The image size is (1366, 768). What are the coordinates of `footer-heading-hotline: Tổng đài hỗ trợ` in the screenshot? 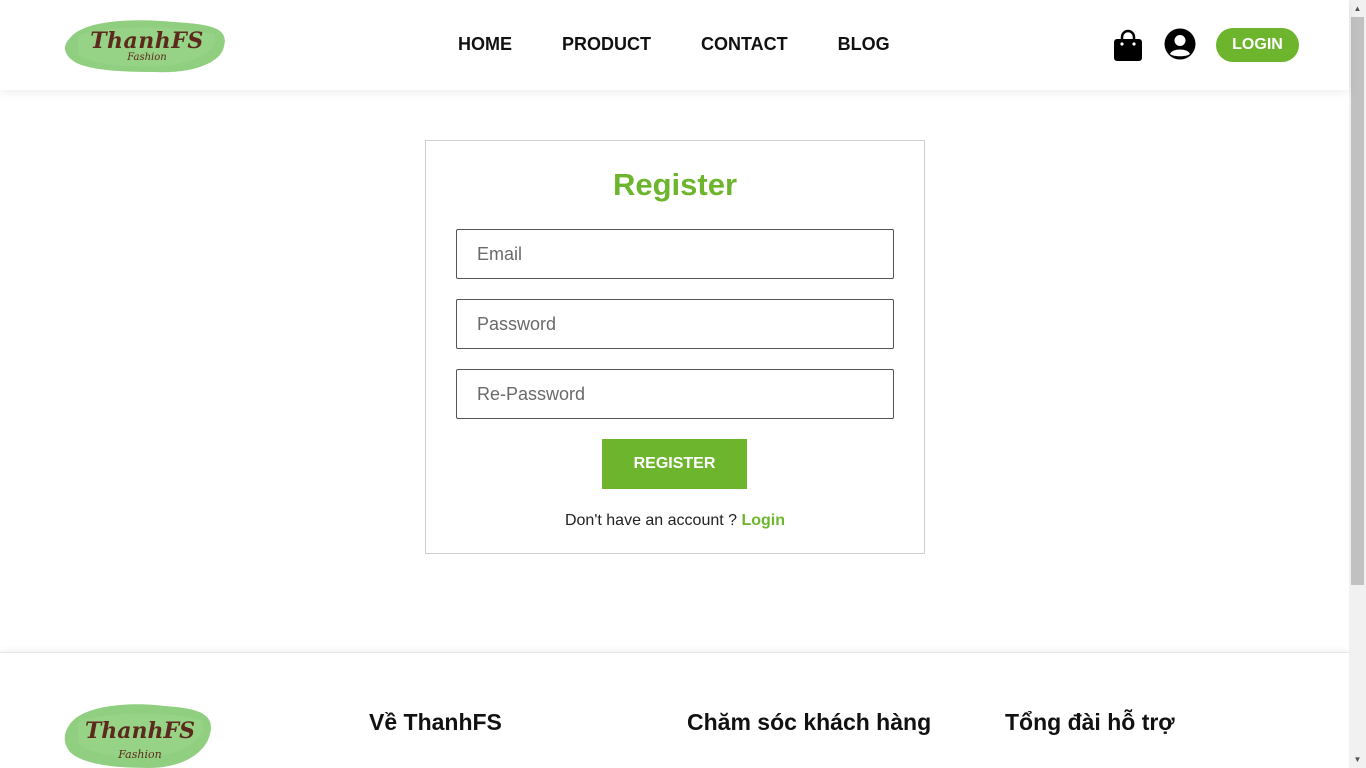 It's located at (1090, 722).